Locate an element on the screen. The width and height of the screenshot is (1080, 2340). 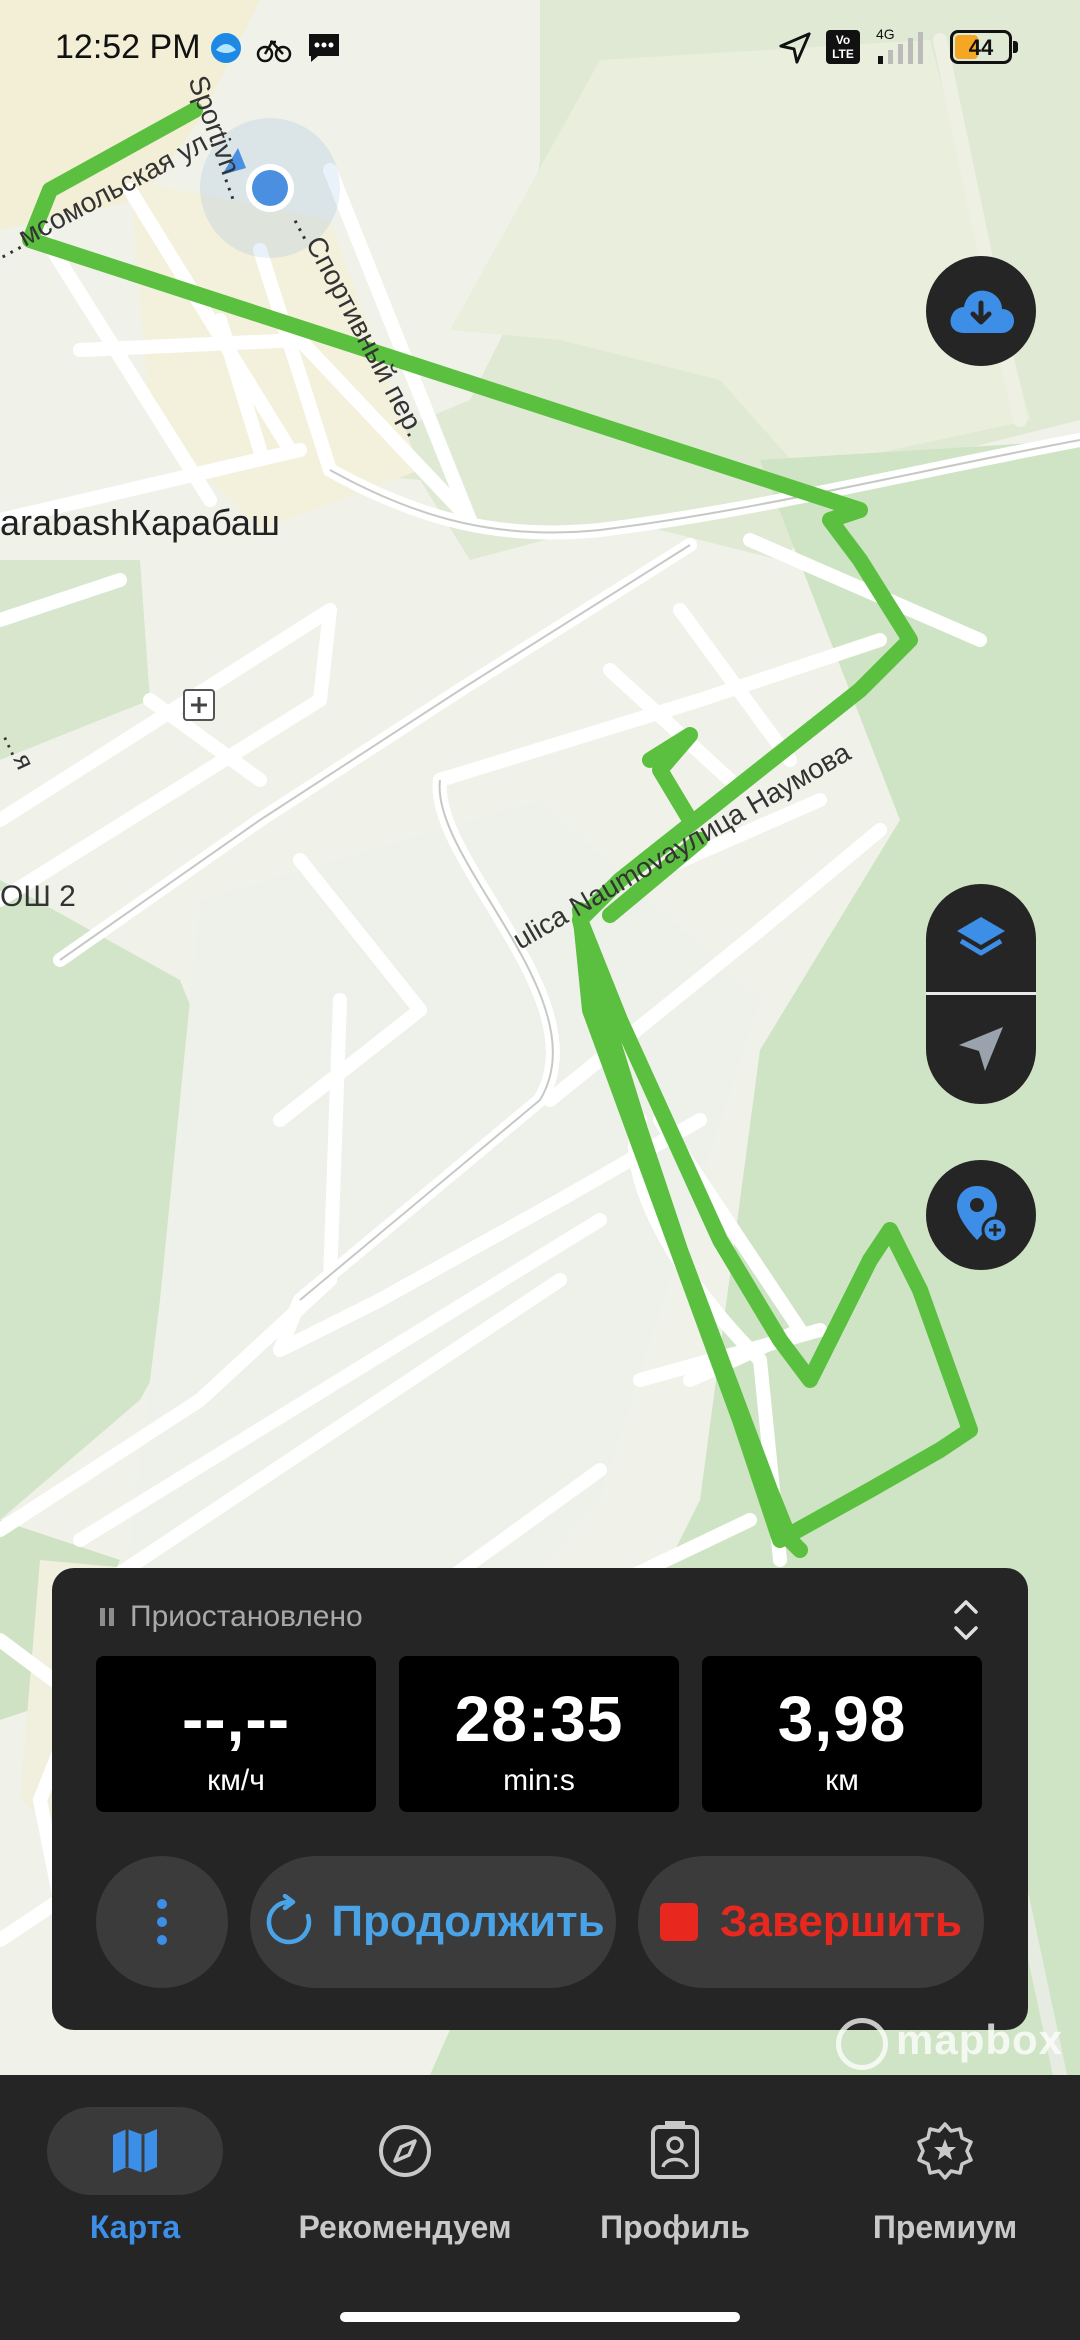
cloud-download-icon is located at coordinates (982, 311).